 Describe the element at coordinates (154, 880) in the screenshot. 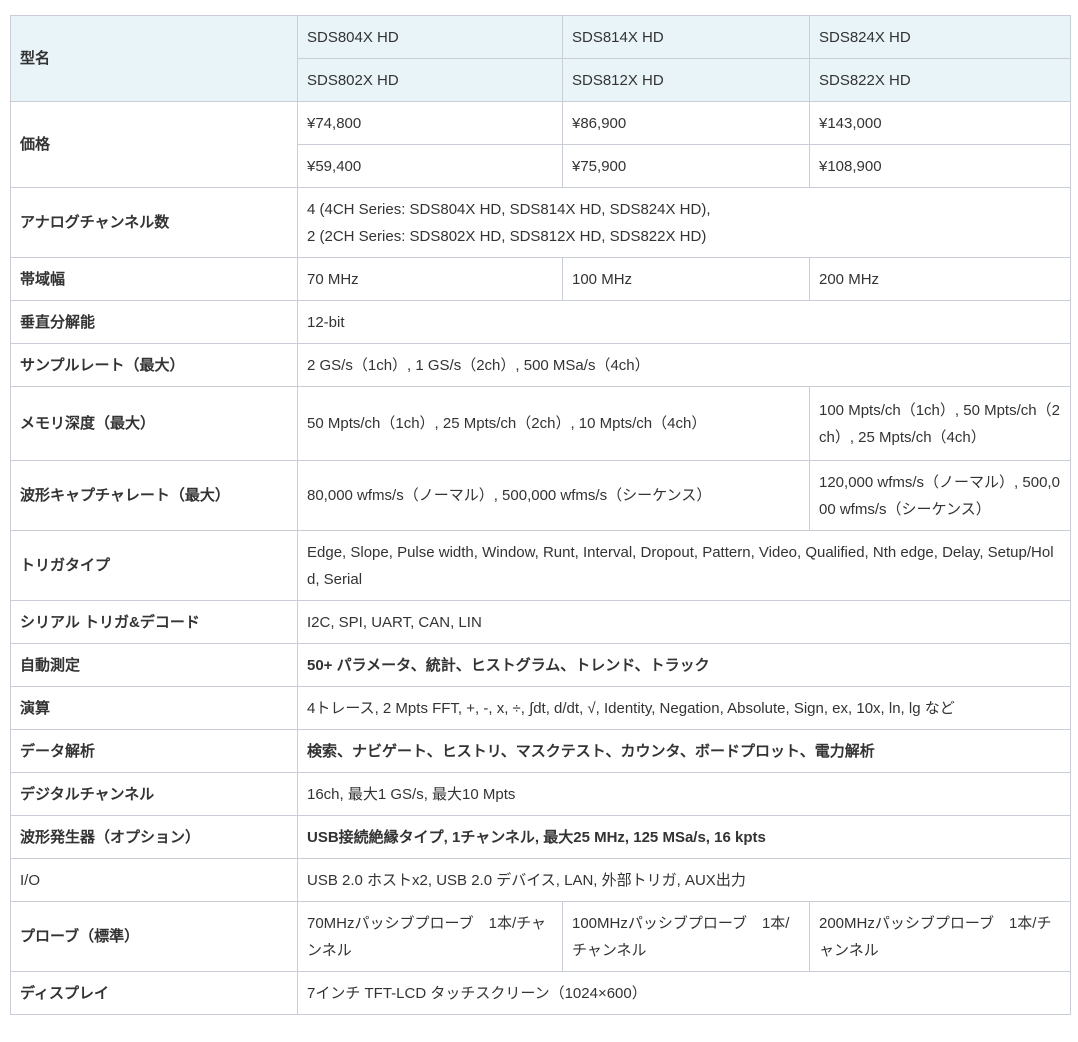

I see `row-label: I/O` at that location.